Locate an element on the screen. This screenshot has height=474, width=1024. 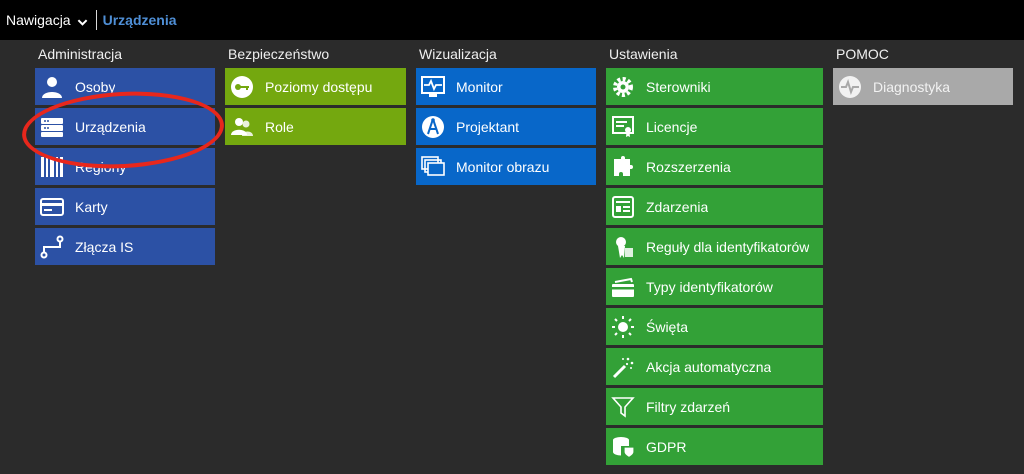
column-title: Administracja is located at coordinates (80, 54).